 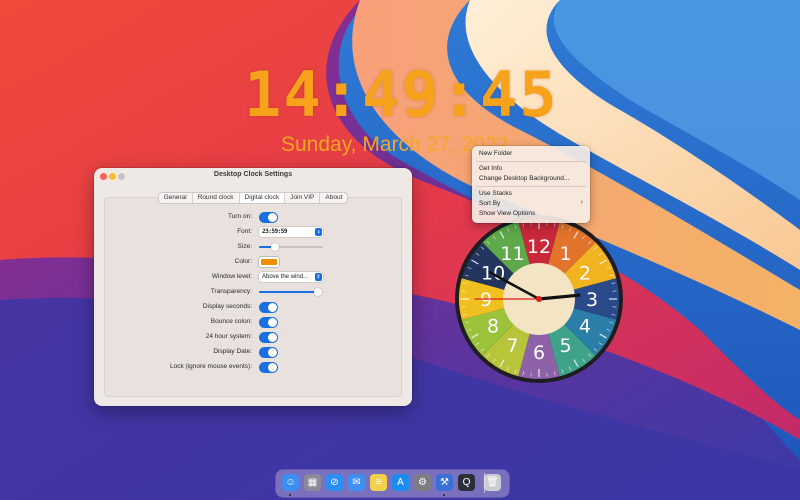 I want to click on size-label: Size:, so click(x=244, y=246).